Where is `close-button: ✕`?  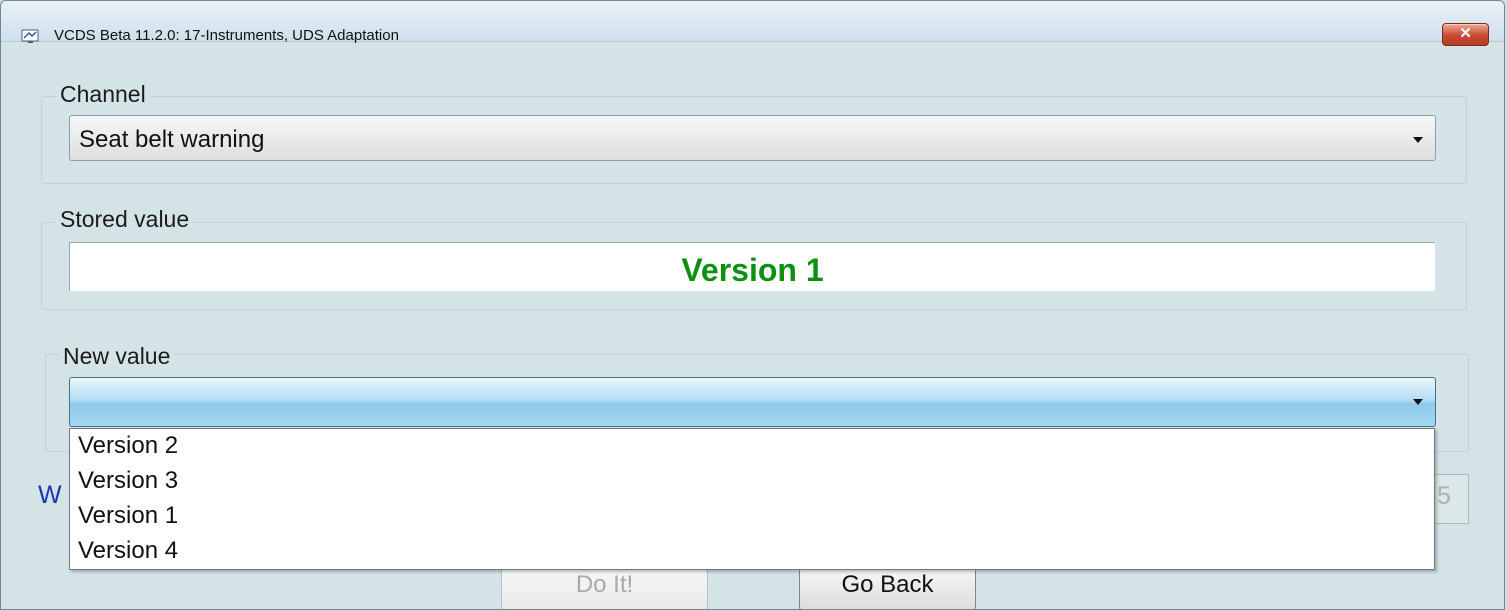
close-button: ✕ is located at coordinates (1465, 34).